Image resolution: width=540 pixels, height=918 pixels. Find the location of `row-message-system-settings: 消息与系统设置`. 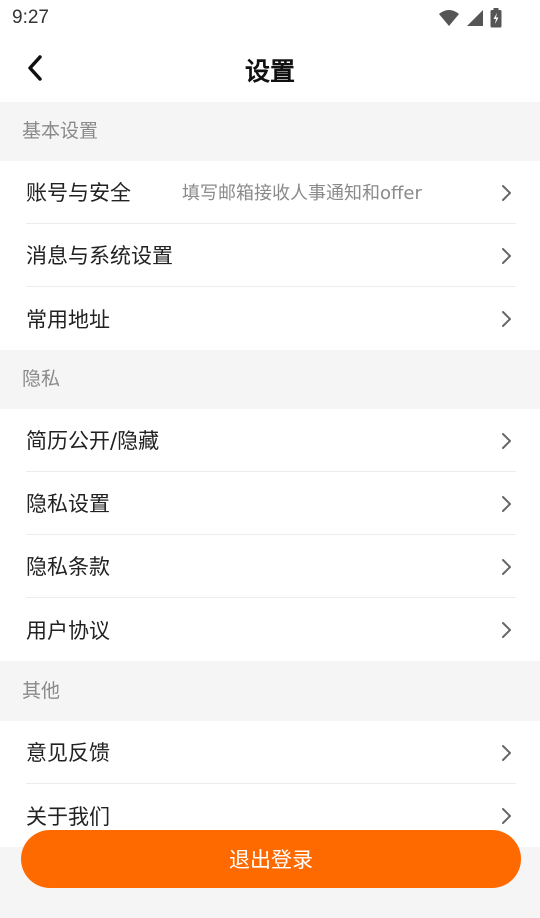

row-message-system-settings: 消息与系统设置 is located at coordinates (271, 255).